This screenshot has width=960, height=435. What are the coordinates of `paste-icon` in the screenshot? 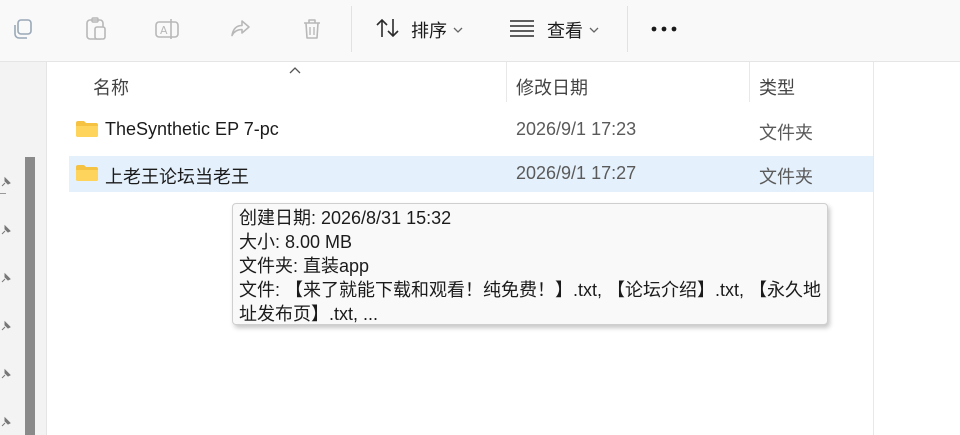 It's located at (96, 29).